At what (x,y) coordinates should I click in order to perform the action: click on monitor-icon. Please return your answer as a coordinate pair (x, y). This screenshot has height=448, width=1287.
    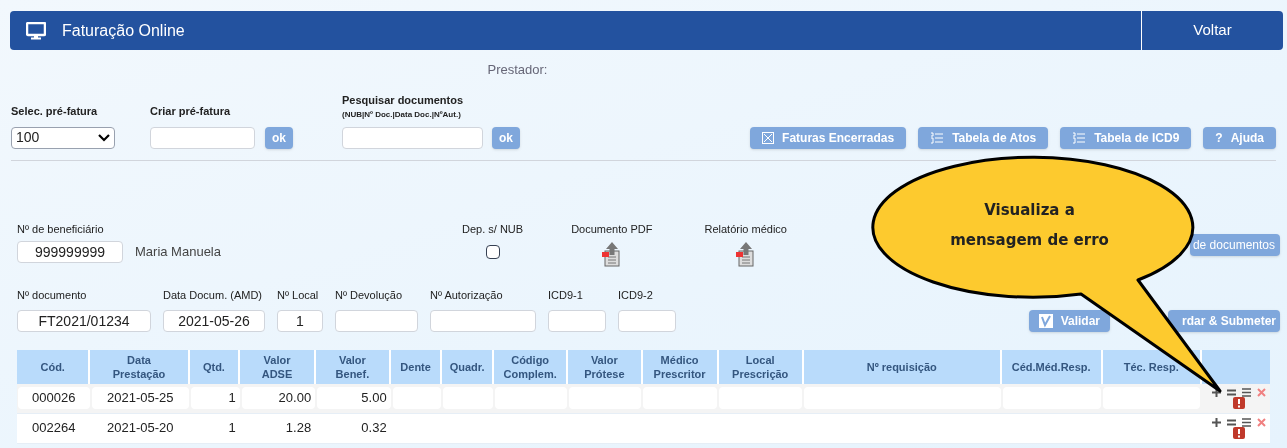
    Looking at the image, I should click on (36, 30).